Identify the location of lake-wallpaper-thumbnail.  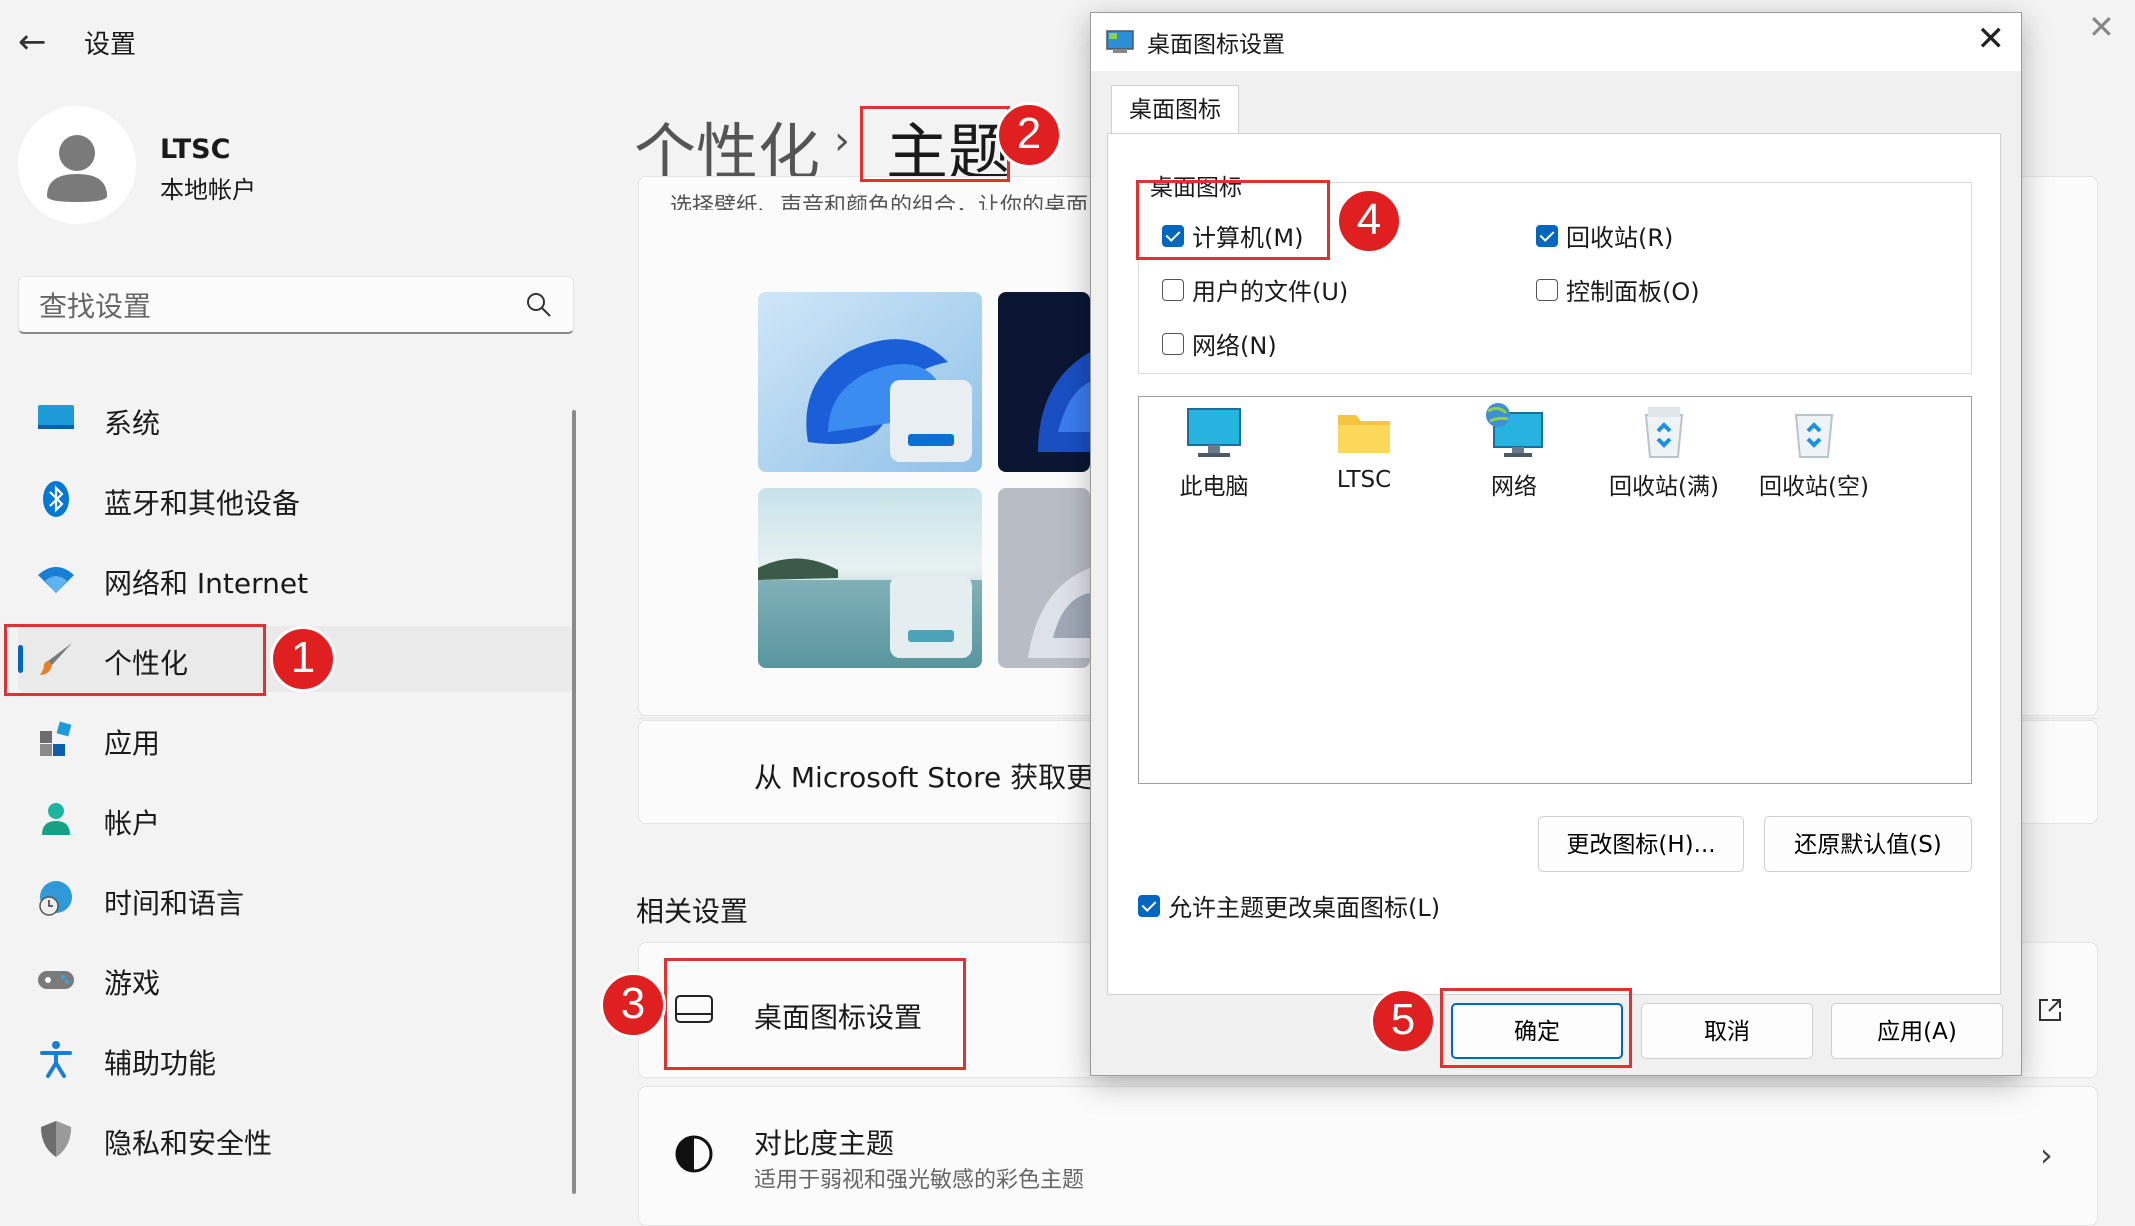
(870, 578).